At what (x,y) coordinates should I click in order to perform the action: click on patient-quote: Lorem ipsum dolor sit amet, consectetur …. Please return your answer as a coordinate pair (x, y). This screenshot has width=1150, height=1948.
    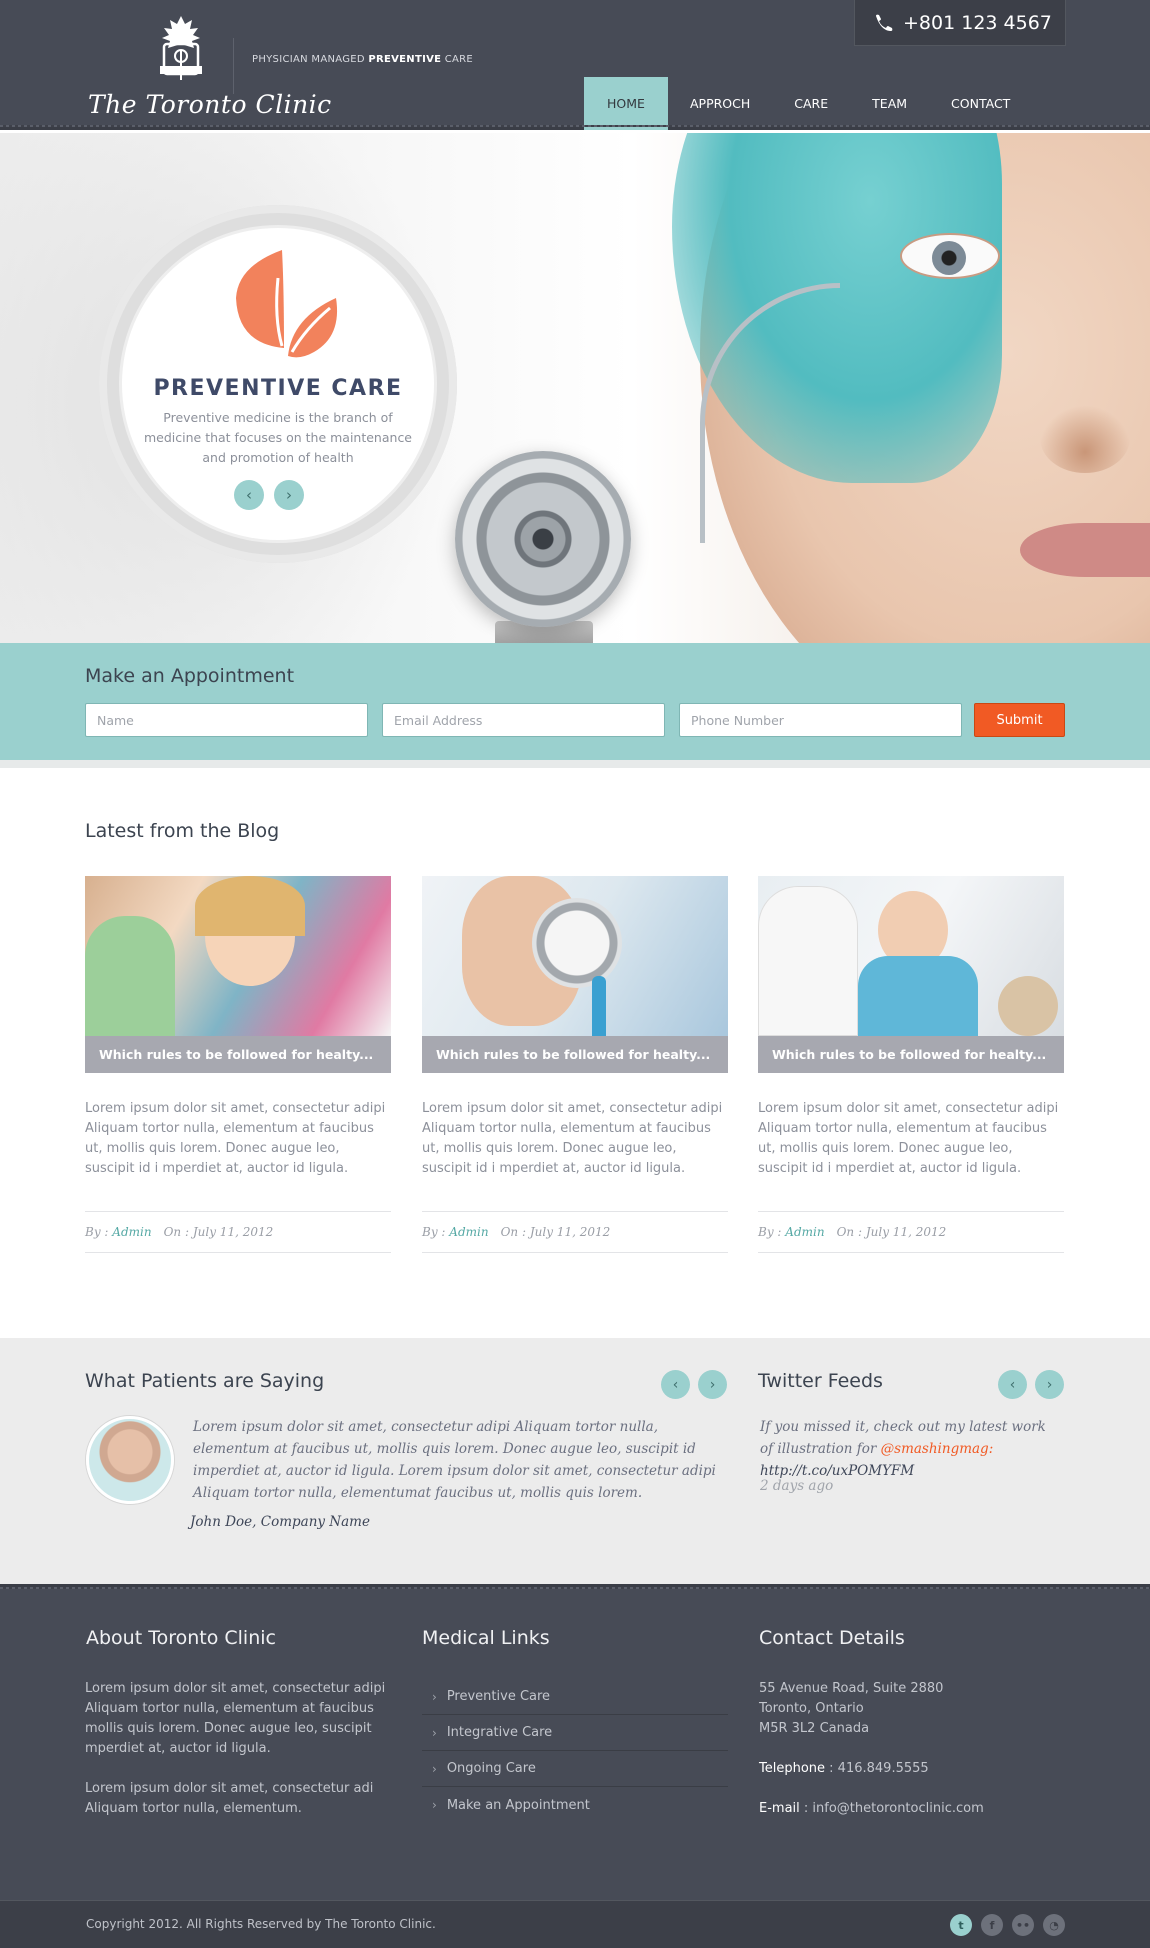
    Looking at the image, I should click on (454, 1460).